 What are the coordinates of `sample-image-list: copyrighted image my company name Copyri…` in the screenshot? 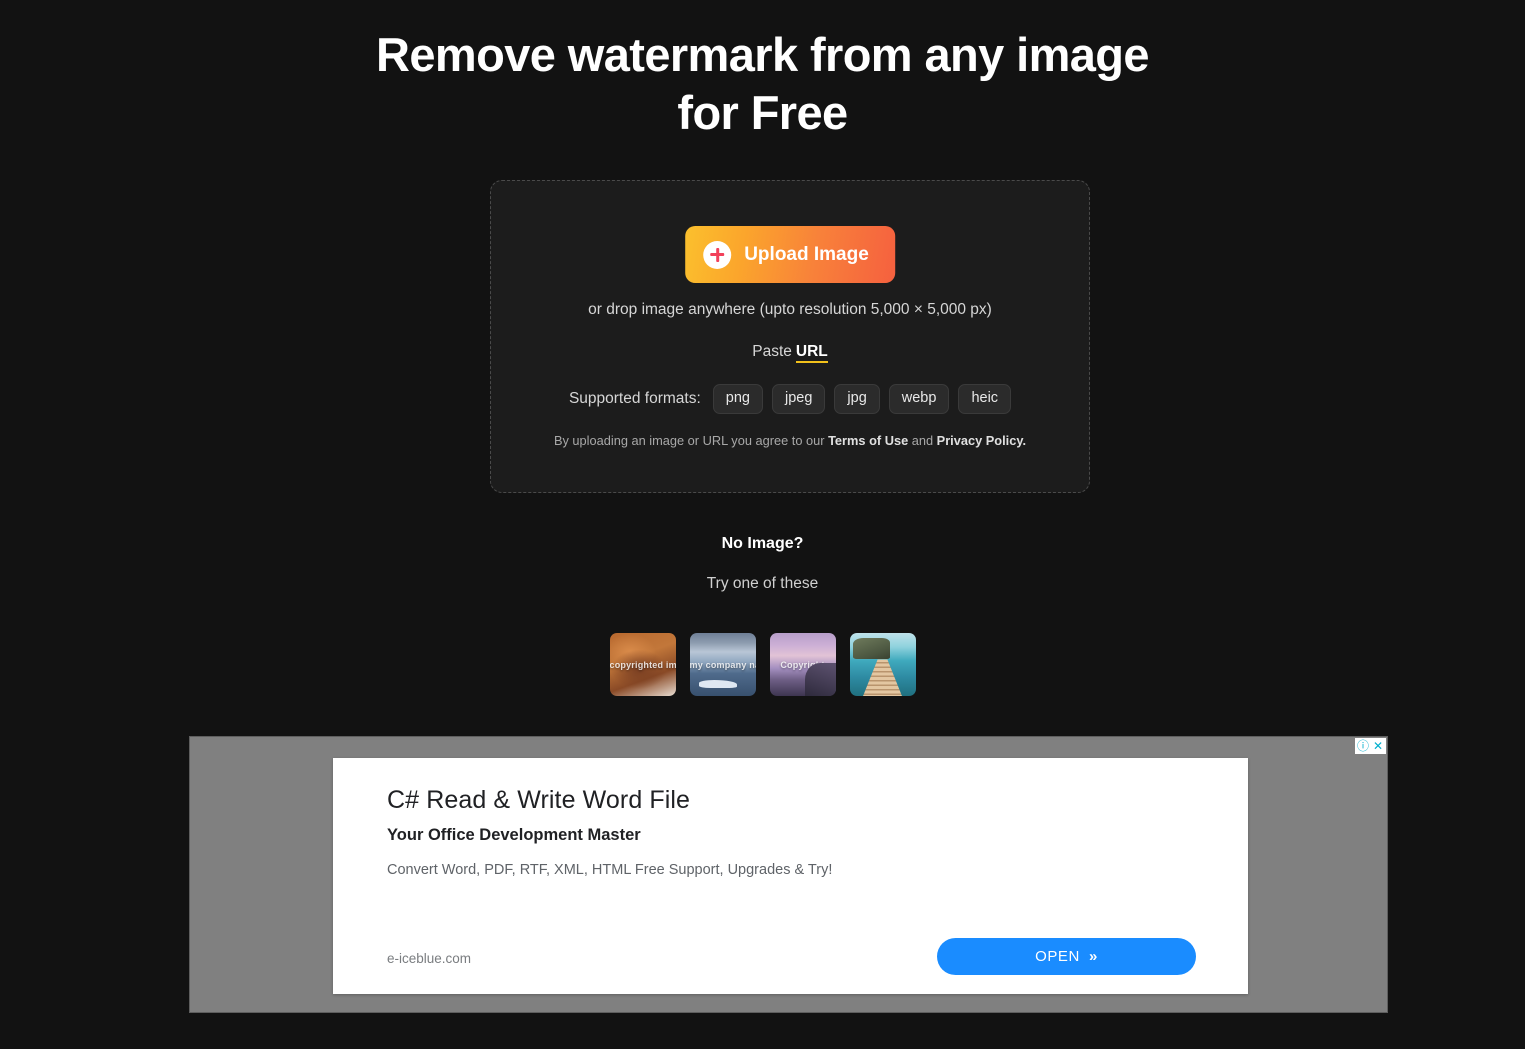 It's located at (762, 664).